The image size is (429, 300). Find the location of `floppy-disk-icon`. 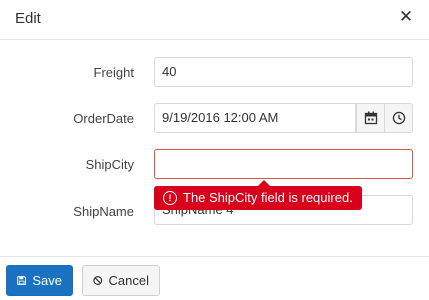

floppy-disk-icon is located at coordinates (22, 280).